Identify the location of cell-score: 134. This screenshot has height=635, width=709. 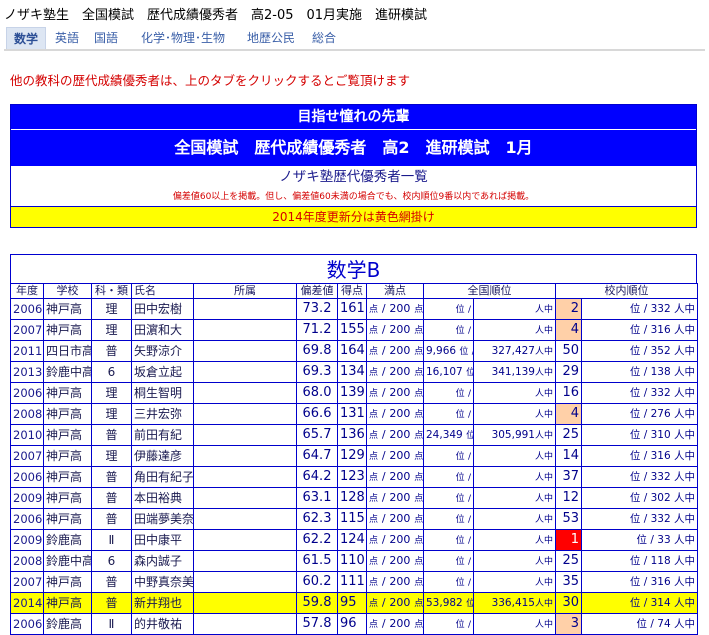
(352, 372).